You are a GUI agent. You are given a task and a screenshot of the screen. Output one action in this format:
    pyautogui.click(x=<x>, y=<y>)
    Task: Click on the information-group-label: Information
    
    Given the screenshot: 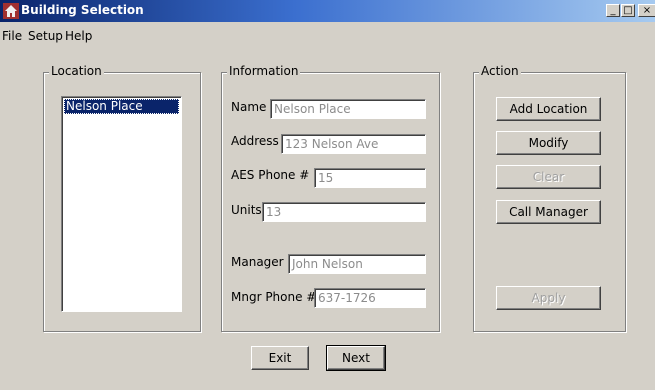 What is the action you would take?
    pyautogui.click(x=264, y=71)
    